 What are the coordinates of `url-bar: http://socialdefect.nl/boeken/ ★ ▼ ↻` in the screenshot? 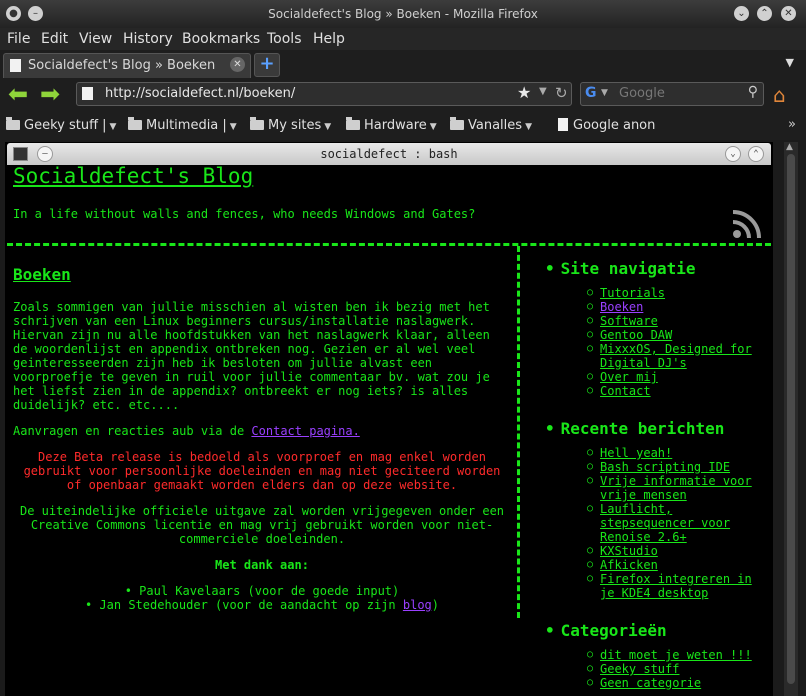 It's located at (324, 94).